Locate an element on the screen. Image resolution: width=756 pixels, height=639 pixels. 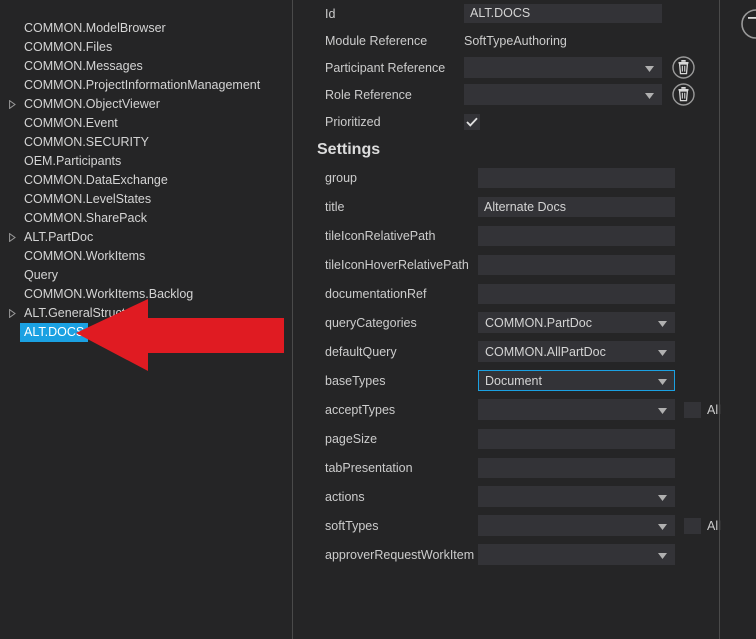
setting-label-actions: actions is located at coordinates (345, 496).